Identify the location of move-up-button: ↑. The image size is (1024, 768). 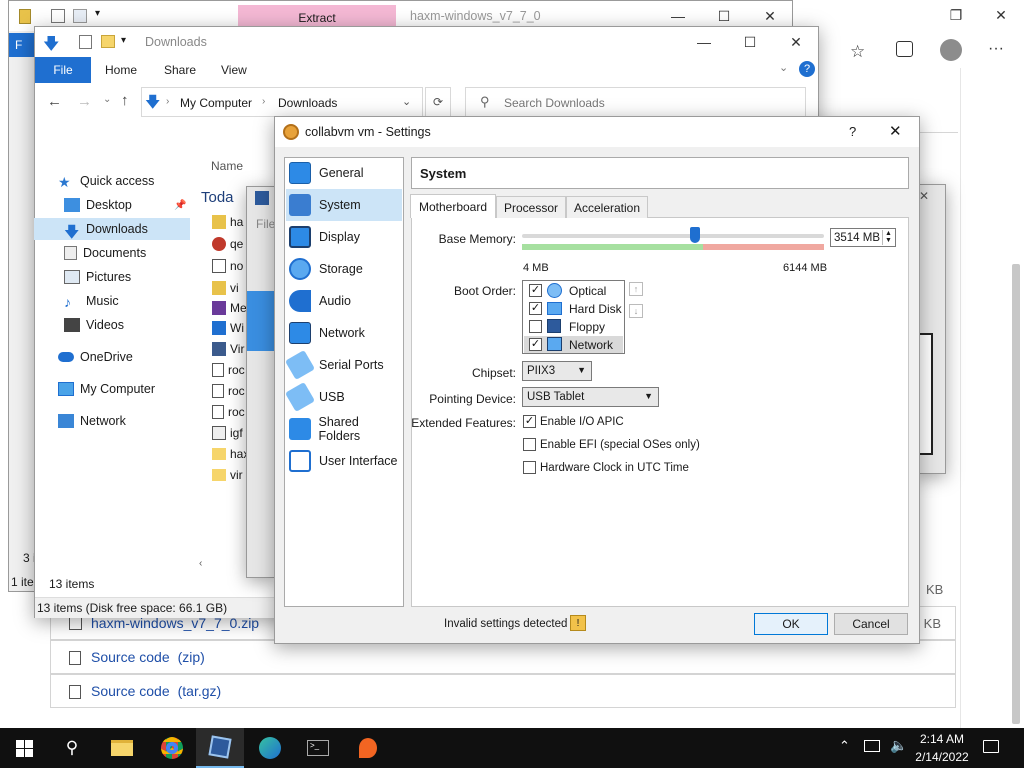
(636, 289).